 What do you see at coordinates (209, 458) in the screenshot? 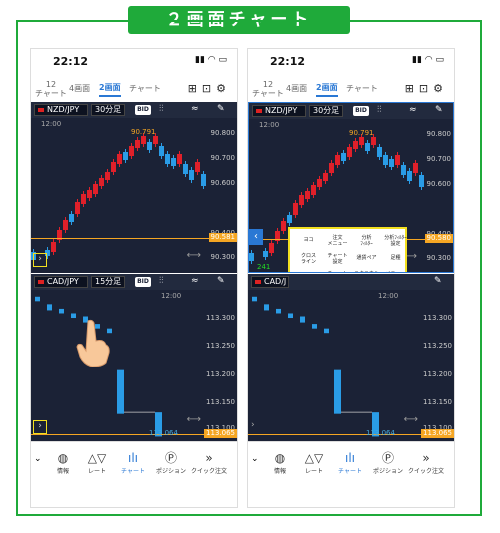
I see `chevrons-icon: »` at bounding box center [209, 458].